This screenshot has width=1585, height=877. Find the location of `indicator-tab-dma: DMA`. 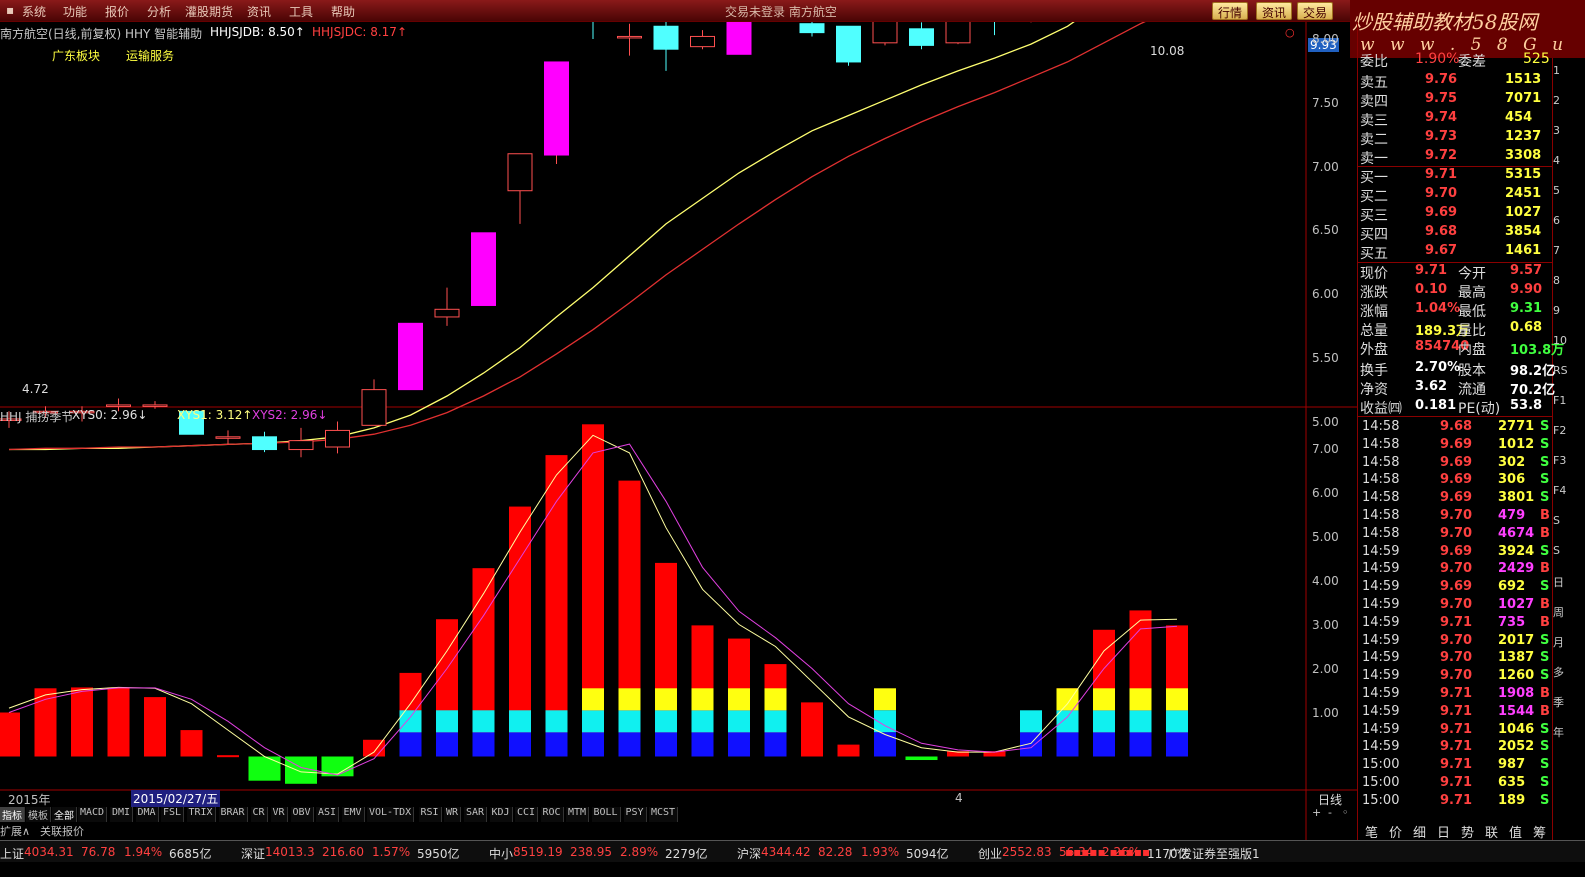

indicator-tab-dma: DMA is located at coordinates (147, 814).